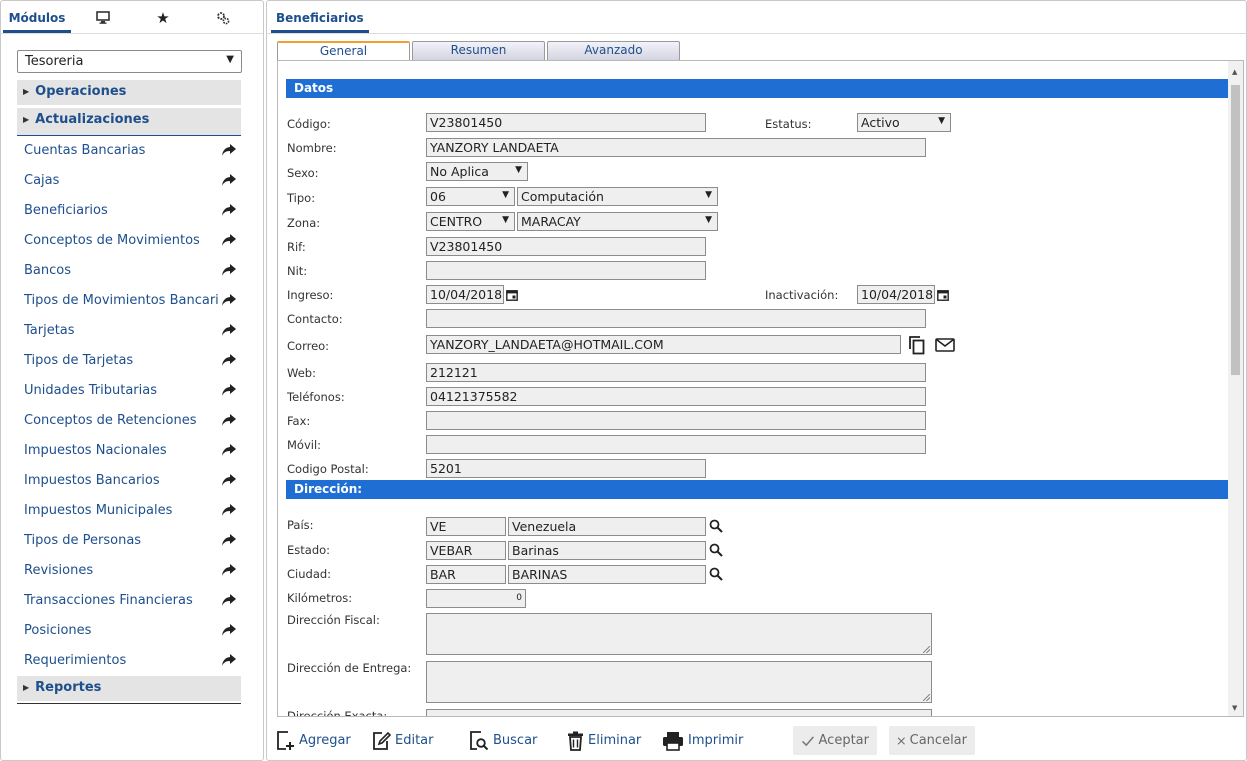  What do you see at coordinates (835, 740) in the screenshot?
I see `aceptar-button: Aceptar` at bounding box center [835, 740].